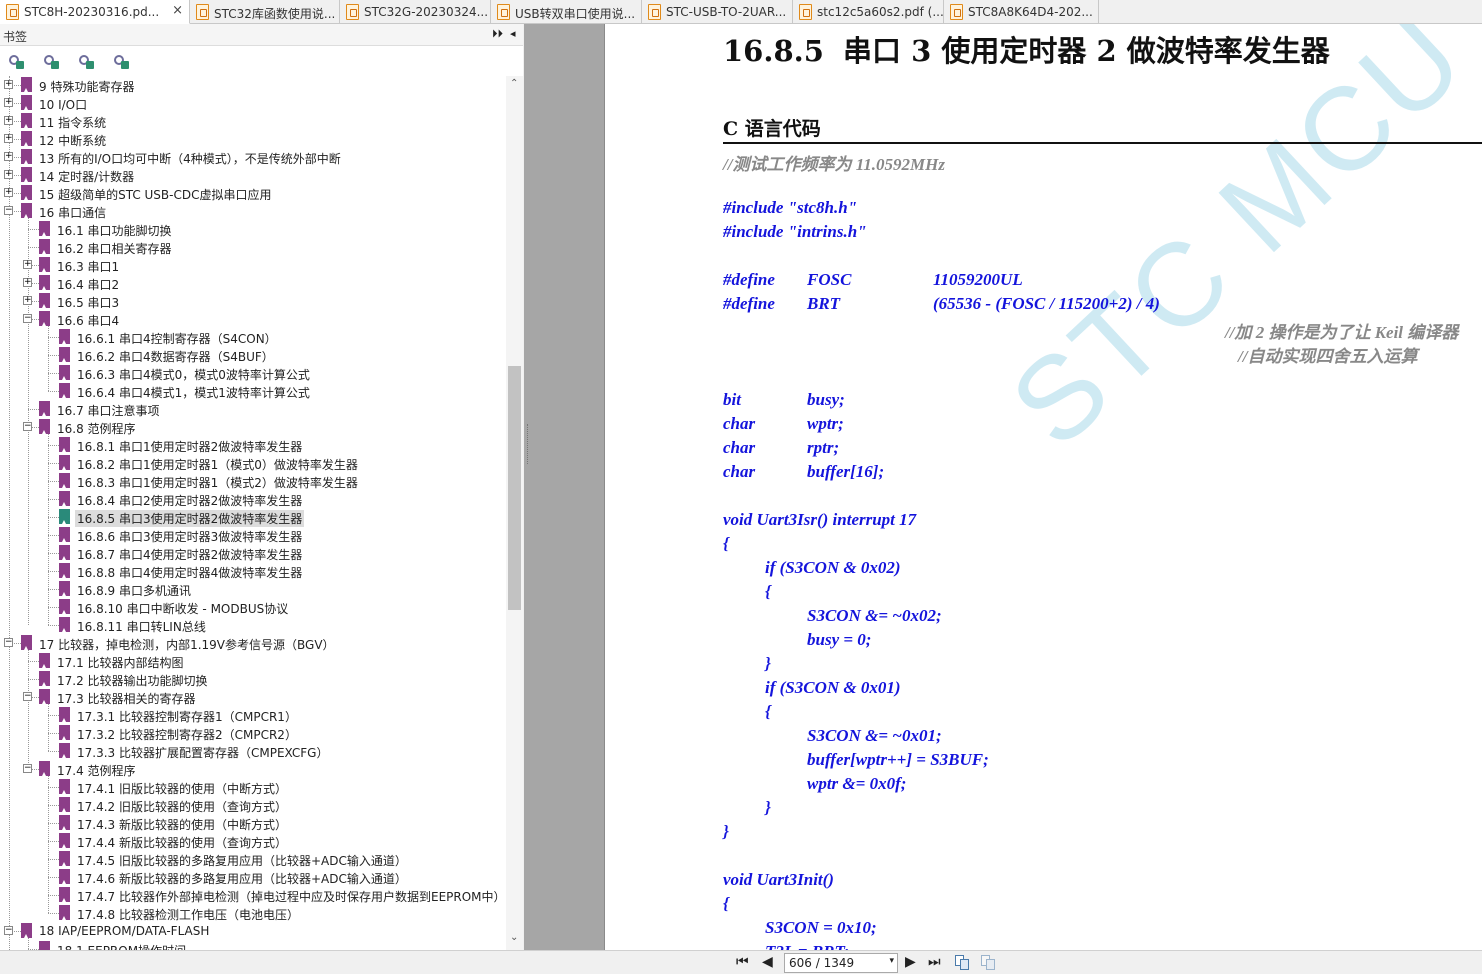 The image size is (1482, 974). I want to click on bookmark-label: 16.8.11 串口转LIN总线, so click(141, 626).